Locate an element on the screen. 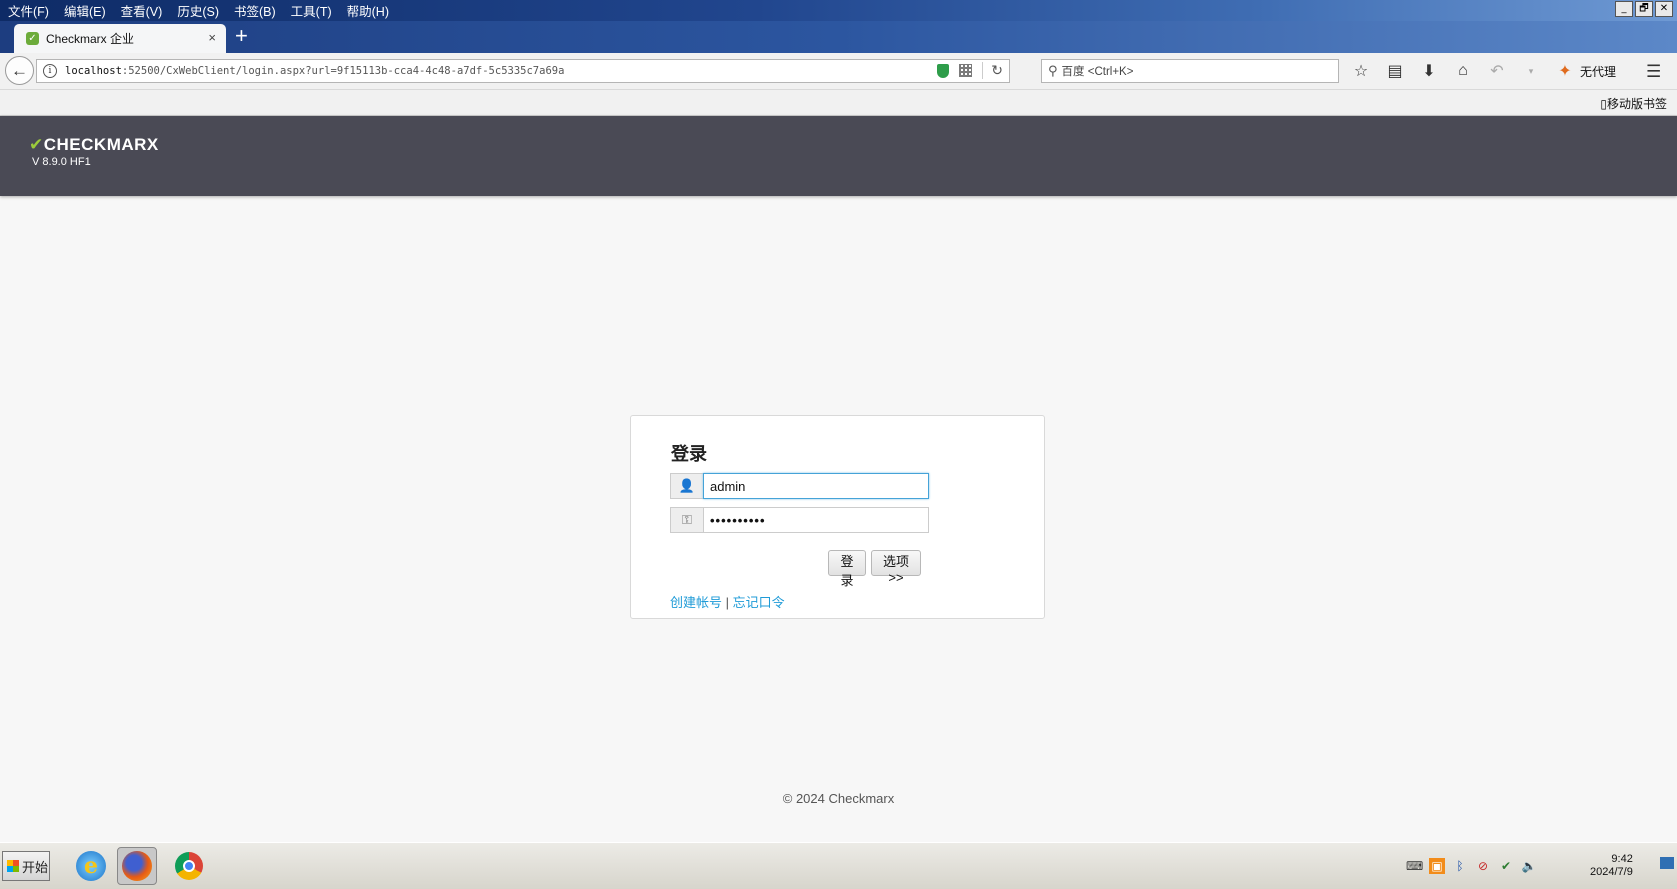 The width and height of the screenshot is (1677, 889). reload-icon: ↻ is located at coordinates (992, 70).